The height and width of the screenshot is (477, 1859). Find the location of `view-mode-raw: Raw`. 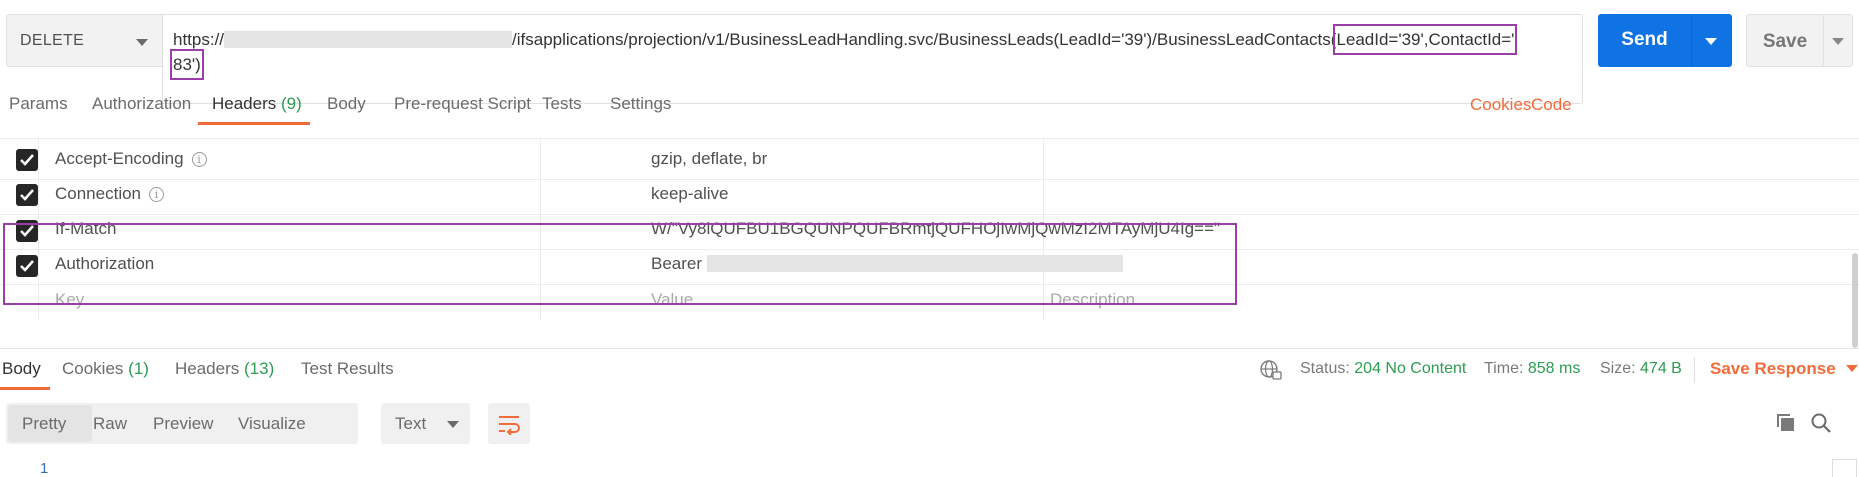

view-mode-raw: Raw is located at coordinates (110, 424).